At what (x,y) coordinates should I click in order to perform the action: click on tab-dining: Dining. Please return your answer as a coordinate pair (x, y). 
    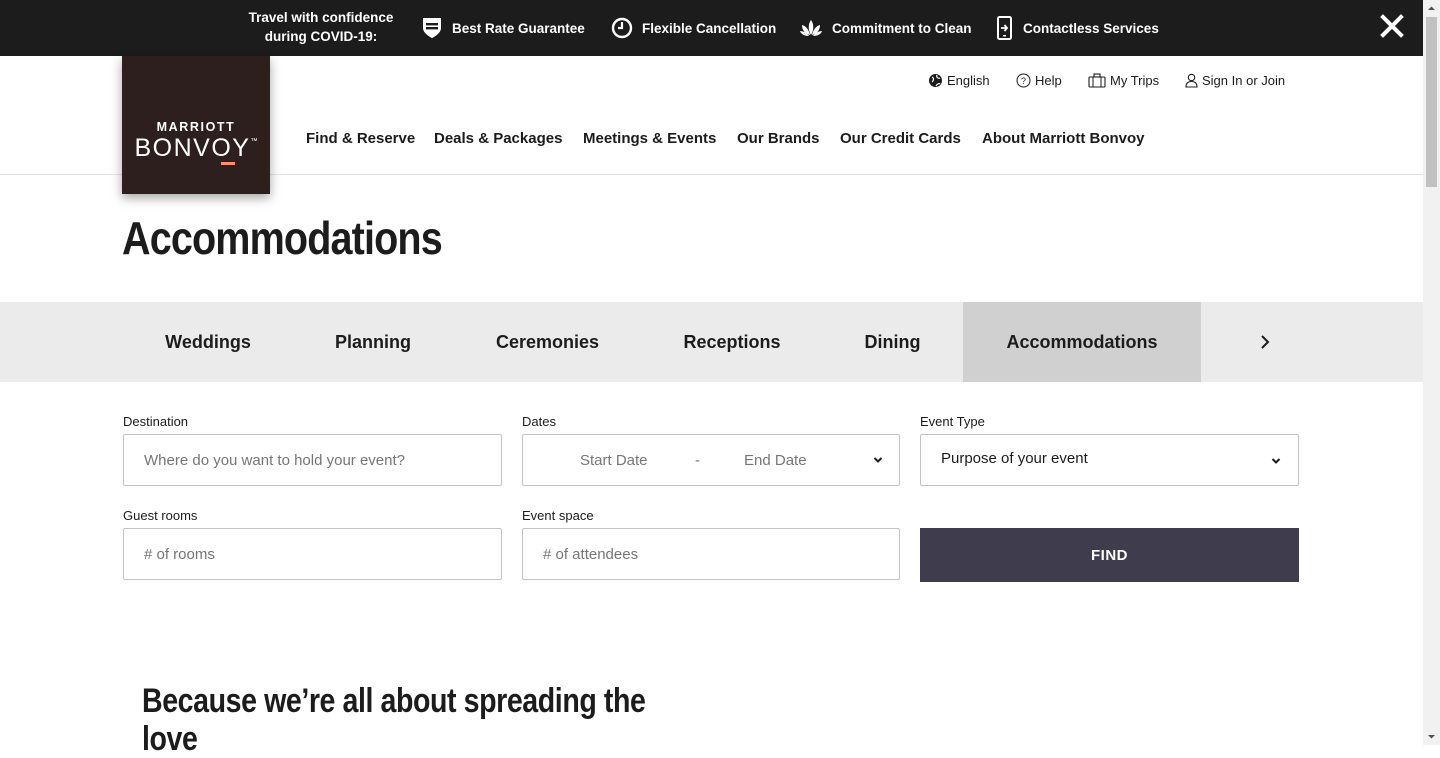
    Looking at the image, I should click on (892, 342).